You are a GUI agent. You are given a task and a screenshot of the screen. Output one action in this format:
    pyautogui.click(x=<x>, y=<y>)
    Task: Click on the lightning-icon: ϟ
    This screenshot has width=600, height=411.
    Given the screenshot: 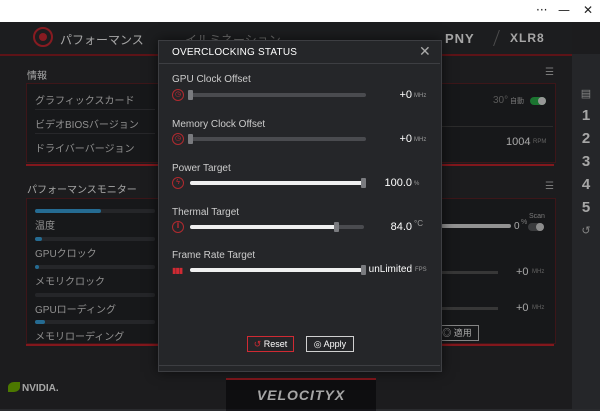 What is the action you would take?
    pyautogui.click(x=178, y=183)
    